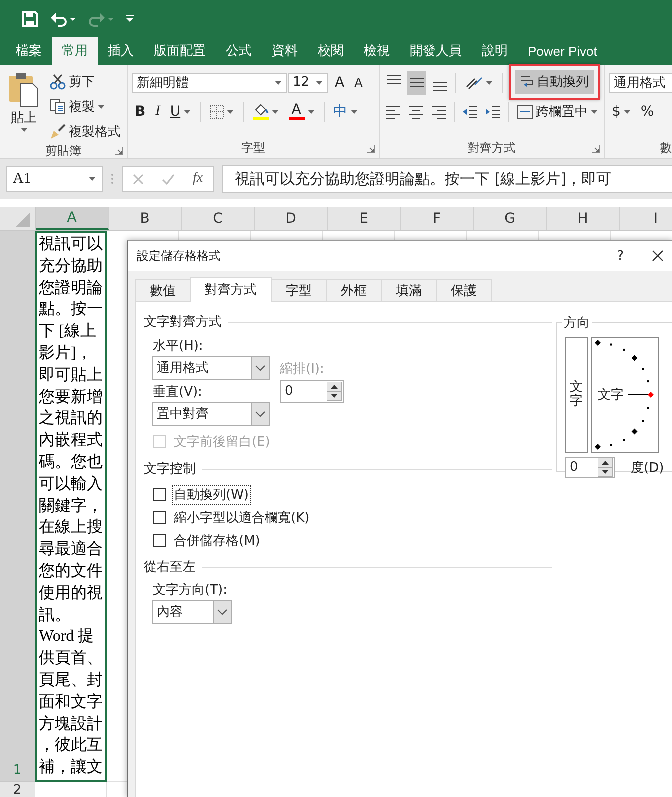 This screenshot has width=672, height=797. What do you see at coordinates (590, 467) in the screenshot?
I see `degrees-spinner: 0` at bounding box center [590, 467].